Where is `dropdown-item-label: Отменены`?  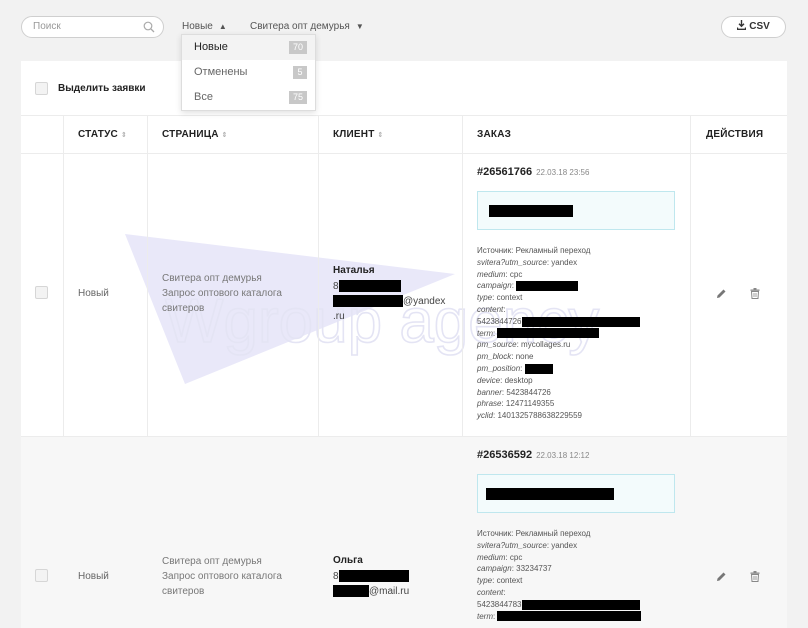 dropdown-item-label: Отменены is located at coordinates (221, 72).